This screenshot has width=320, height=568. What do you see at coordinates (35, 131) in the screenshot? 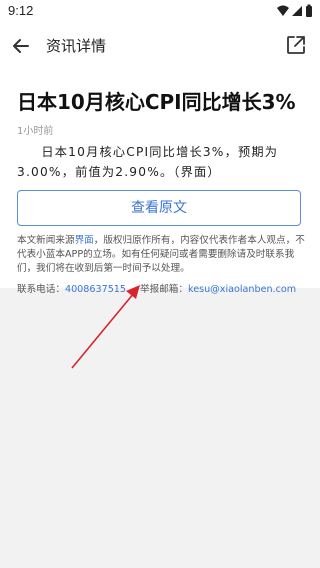
I see `article-time: 1小时前` at bounding box center [35, 131].